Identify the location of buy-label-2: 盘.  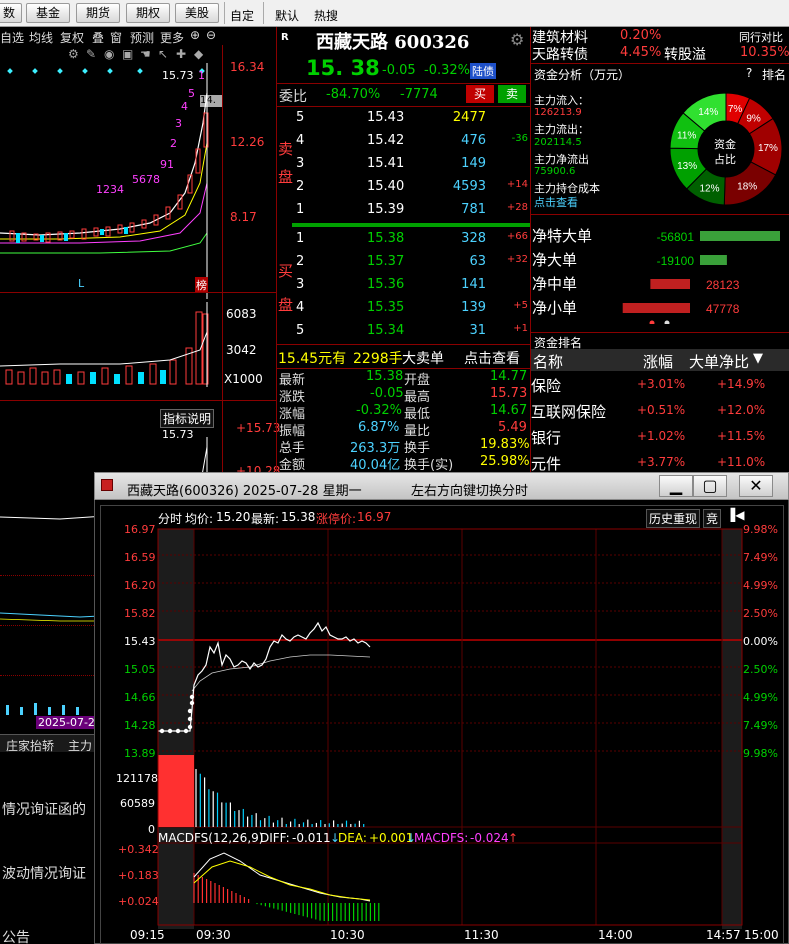
(286, 305).